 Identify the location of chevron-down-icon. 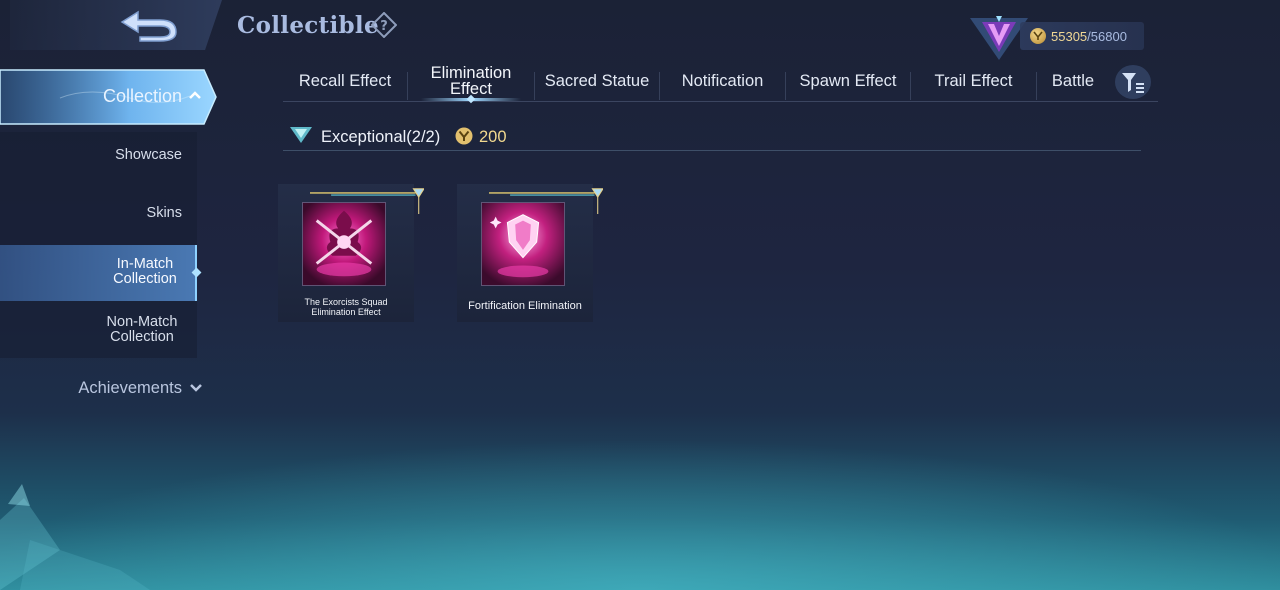
(196, 388).